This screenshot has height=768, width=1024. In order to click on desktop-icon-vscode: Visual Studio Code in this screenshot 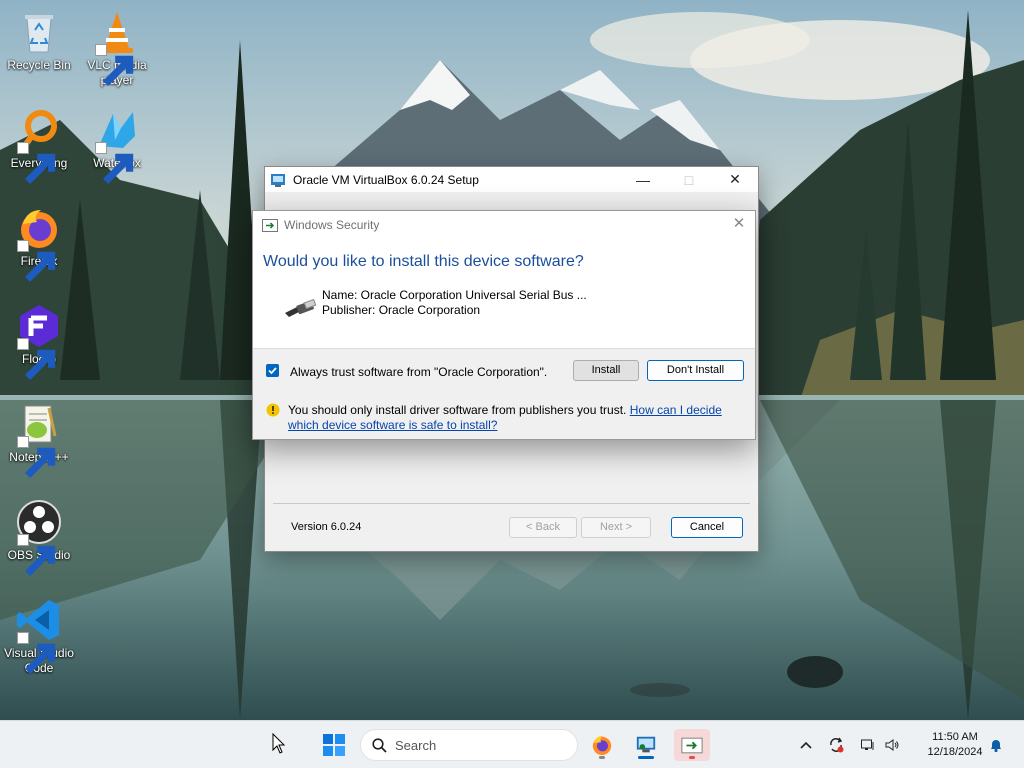, I will do `click(39, 636)`.